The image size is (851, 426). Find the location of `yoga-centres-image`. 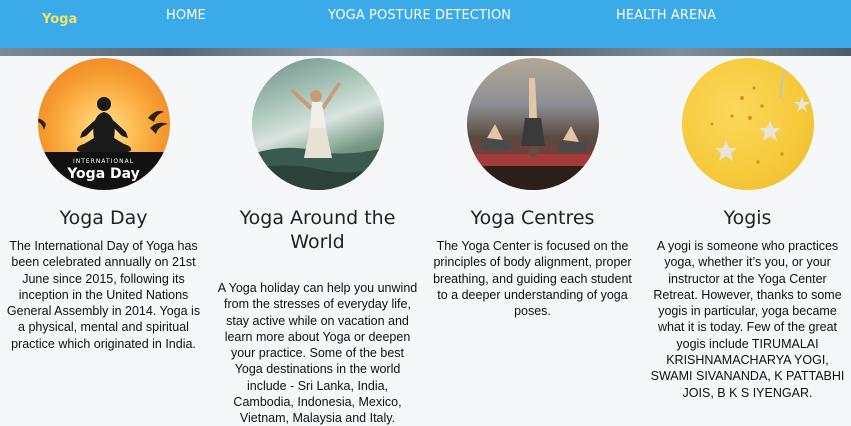

yoga-centres-image is located at coordinates (532, 124).